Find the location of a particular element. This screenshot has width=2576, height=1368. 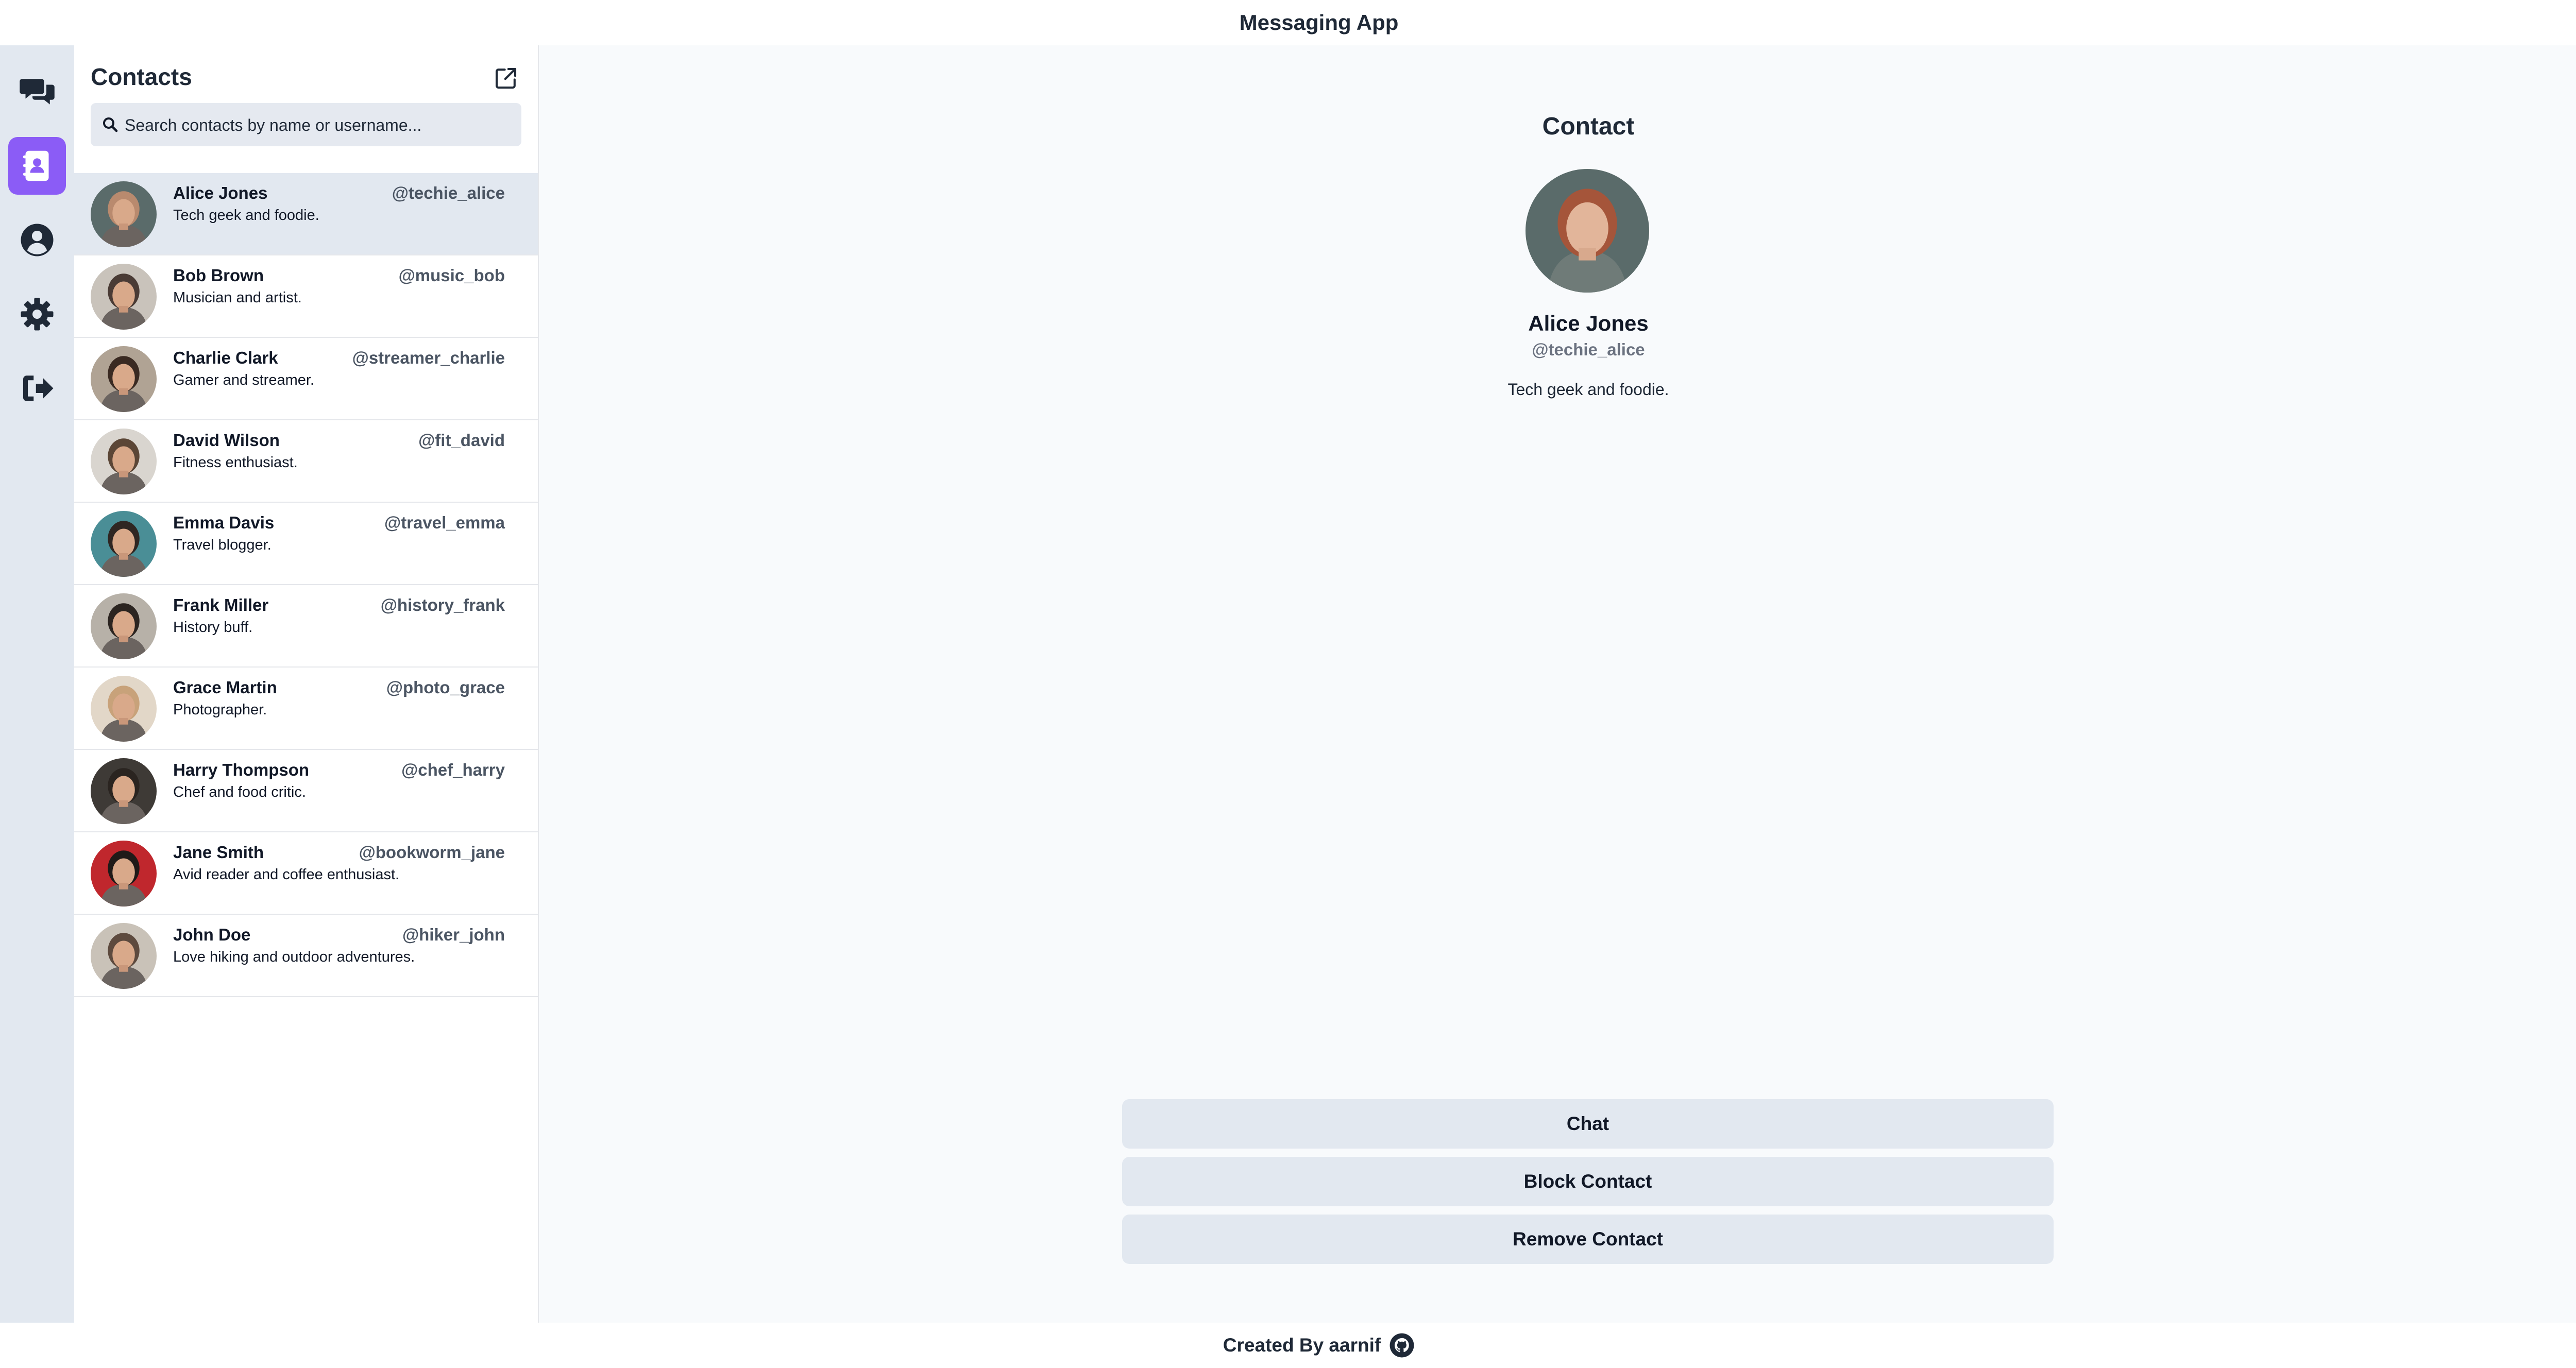

detail-name: Alice Jones is located at coordinates (1588, 323).